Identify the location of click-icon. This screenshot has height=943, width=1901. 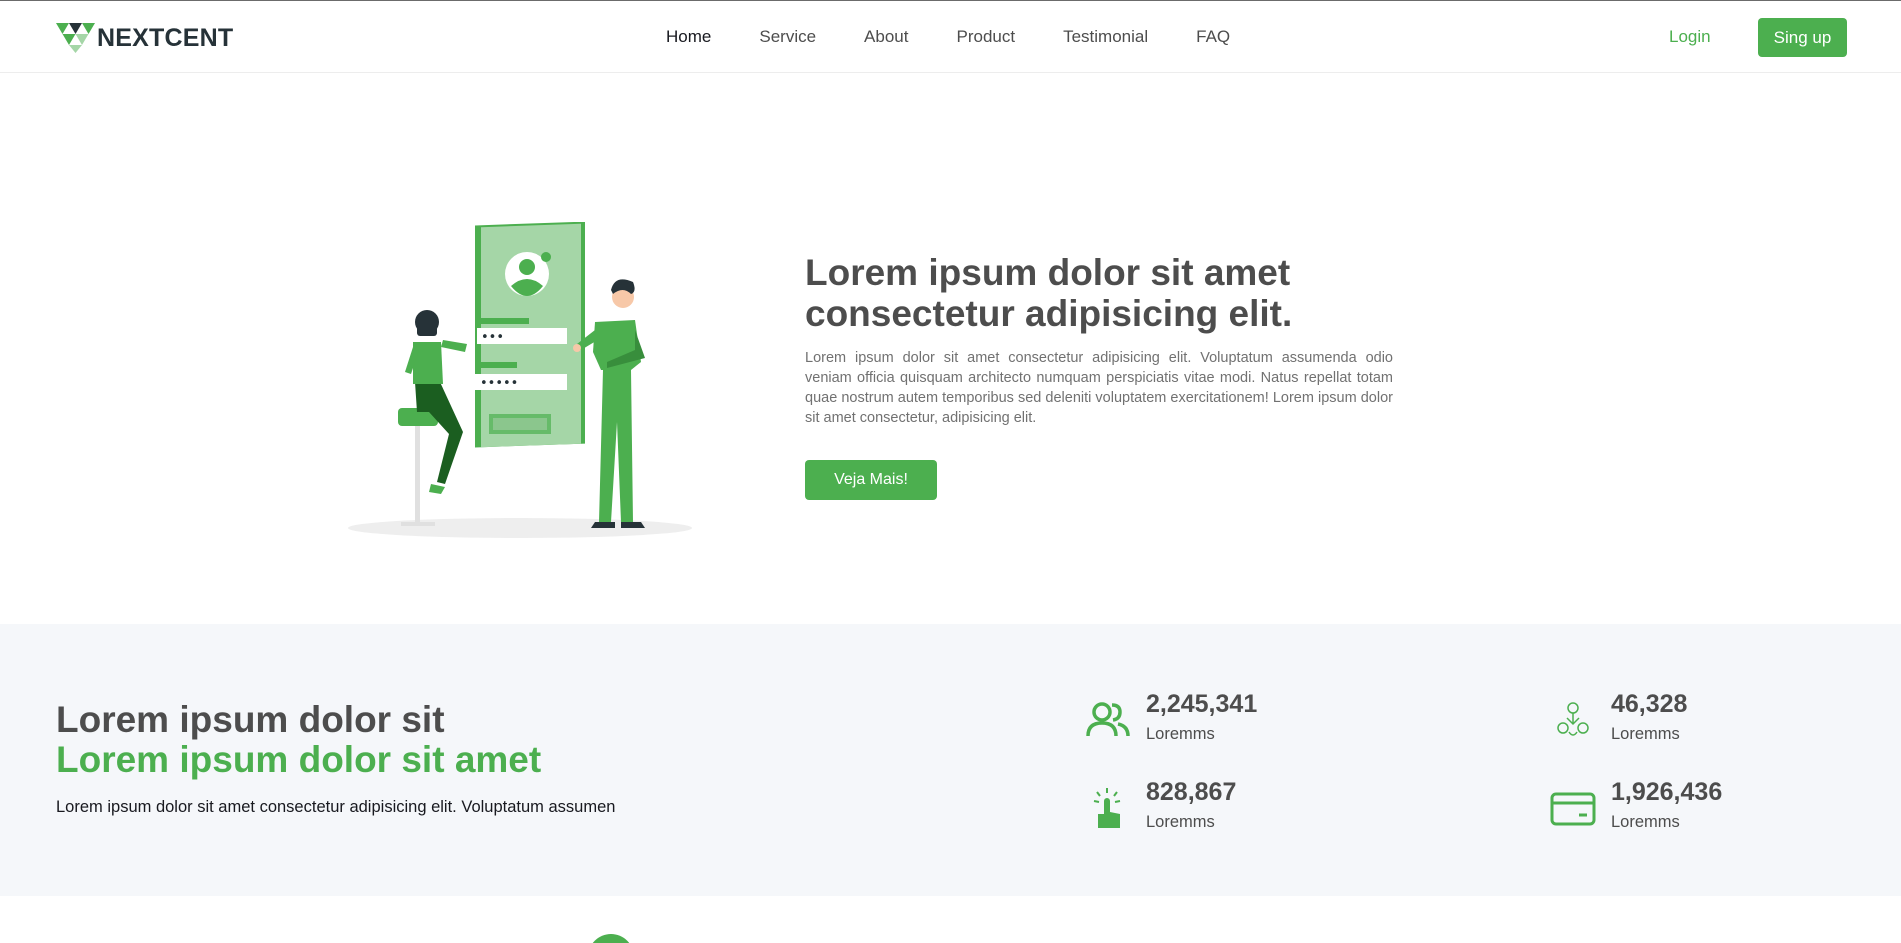
(1107, 808).